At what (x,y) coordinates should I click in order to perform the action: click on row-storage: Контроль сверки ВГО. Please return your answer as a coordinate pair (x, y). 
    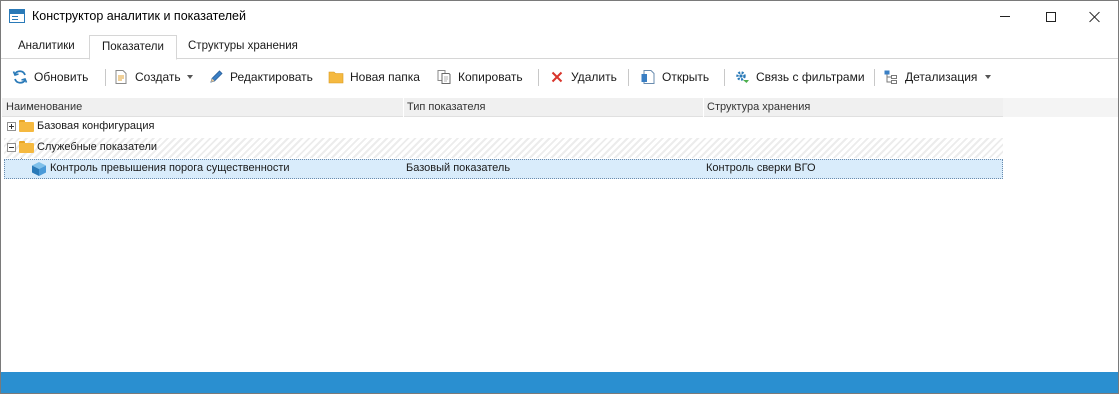
    Looking at the image, I should click on (761, 168).